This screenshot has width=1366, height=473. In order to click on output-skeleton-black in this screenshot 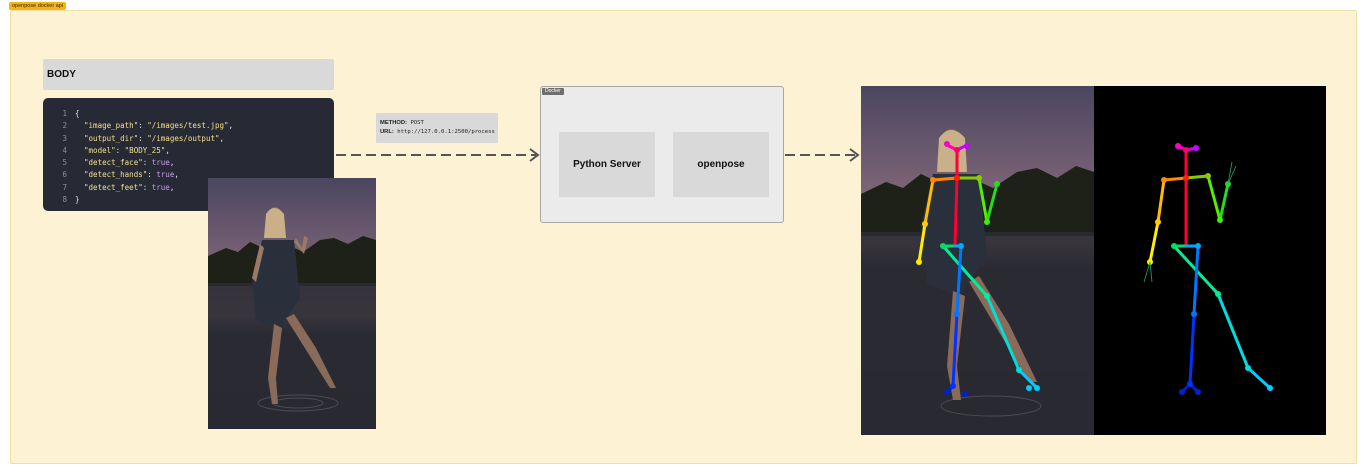, I will do `click(1210, 260)`.